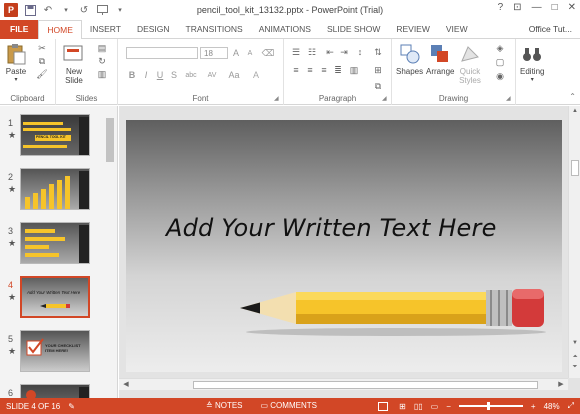 The image size is (580, 414). What do you see at coordinates (102, 74) in the screenshot?
I see `section-icon: ▥` at bounding box center [102, 74].